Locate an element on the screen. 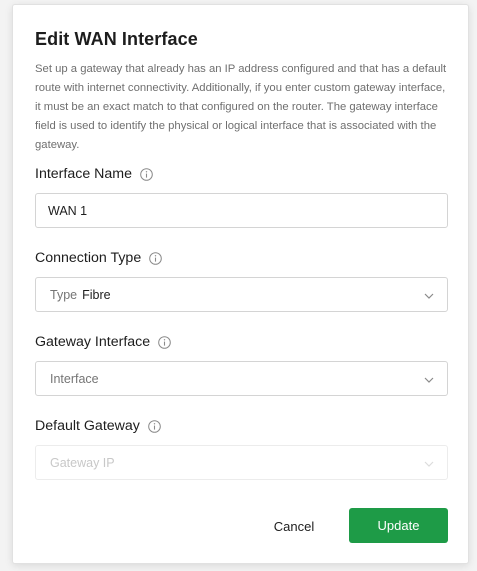  connection-type-value: Fibre is located at coordinates (96, 294).